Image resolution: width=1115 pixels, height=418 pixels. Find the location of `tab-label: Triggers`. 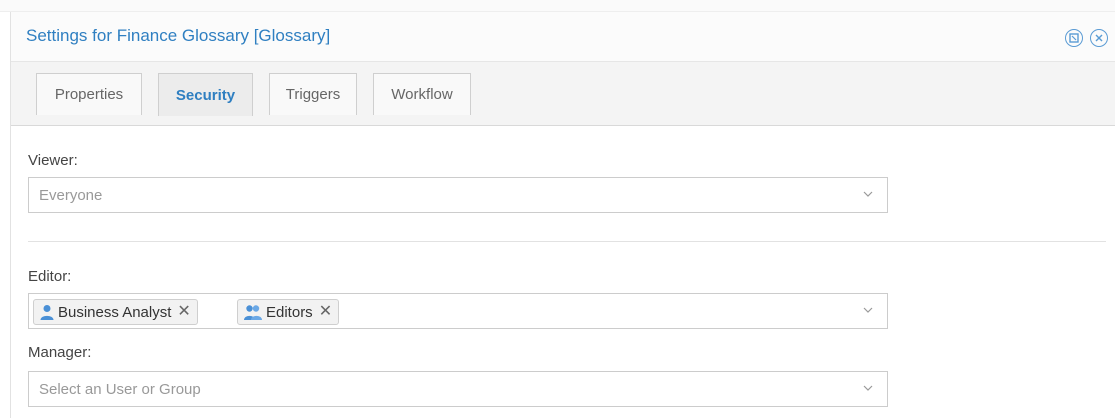

tab-label: Triggers is located at coordinates (313, 94).